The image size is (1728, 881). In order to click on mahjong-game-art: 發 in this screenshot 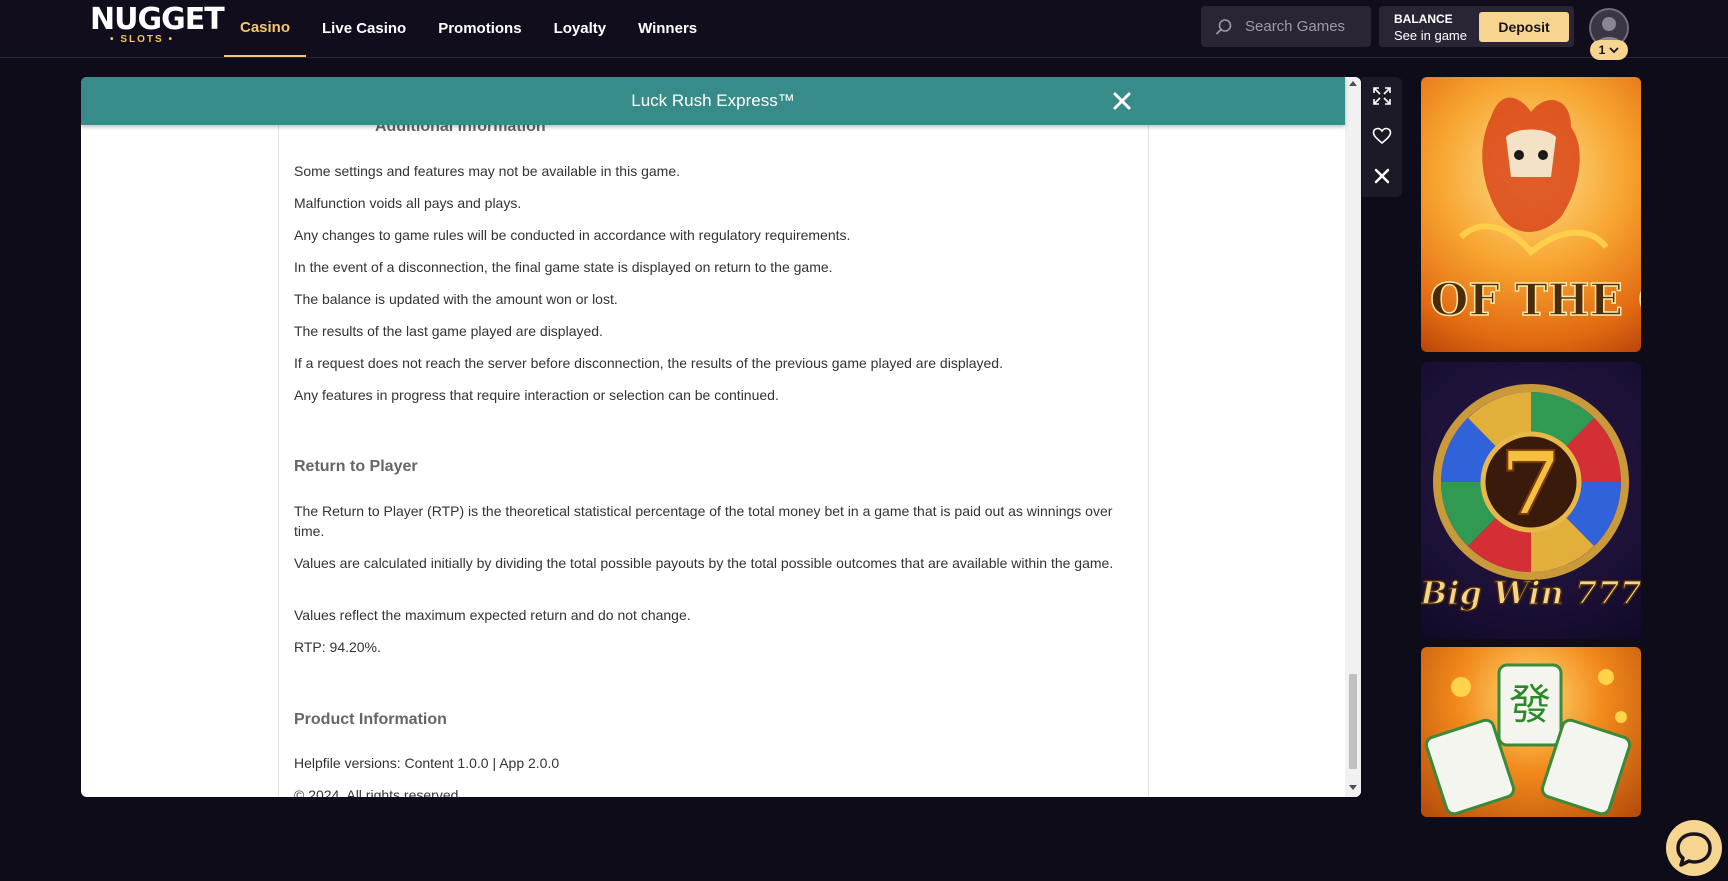, I will do `click(1528, 739)`.